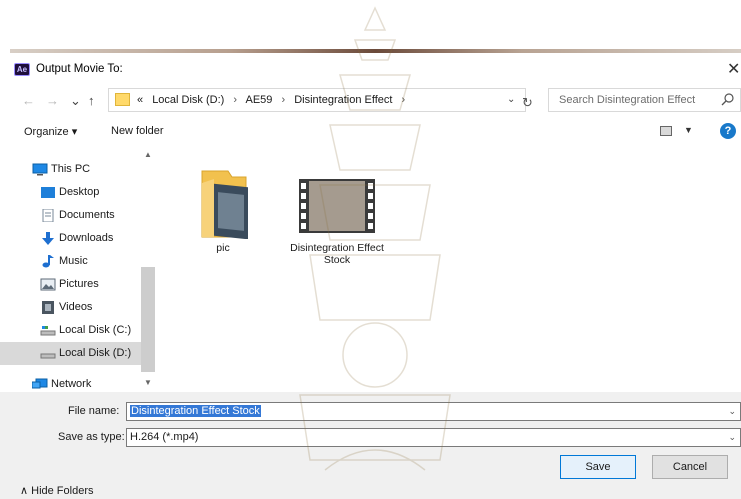  I want to click on network-icon, so click(40, 383).